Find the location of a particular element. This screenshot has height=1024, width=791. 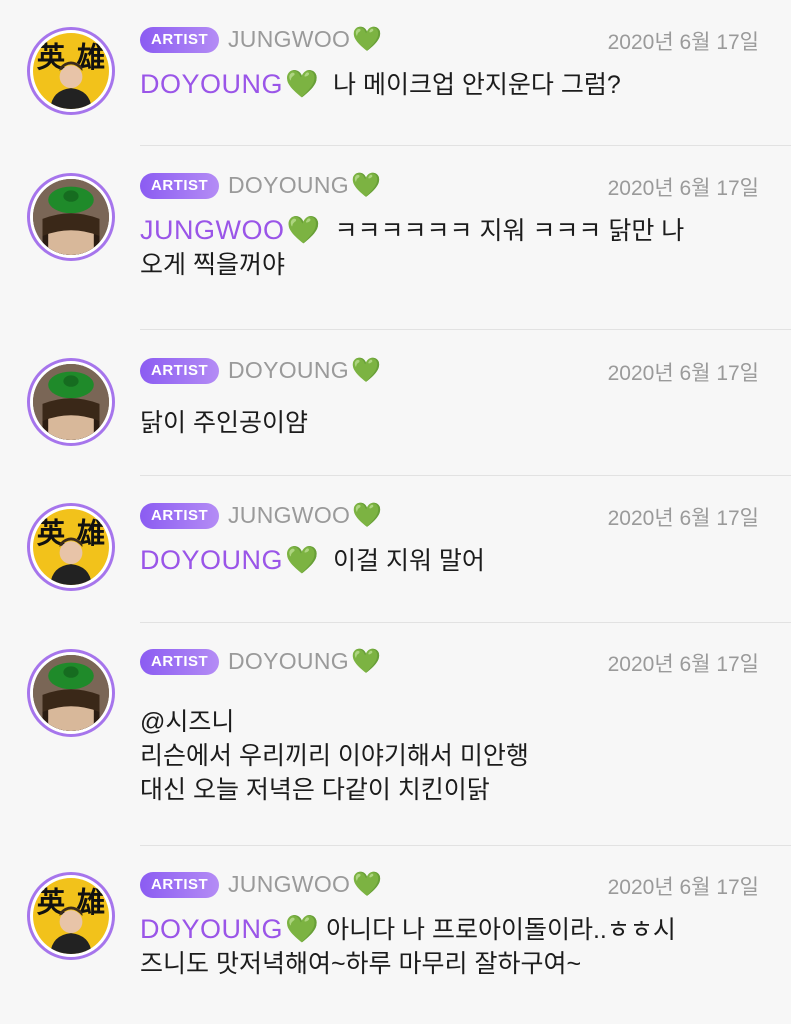

comment-line: 닭이 주인공이얌 is located at coordinates (224, 423).